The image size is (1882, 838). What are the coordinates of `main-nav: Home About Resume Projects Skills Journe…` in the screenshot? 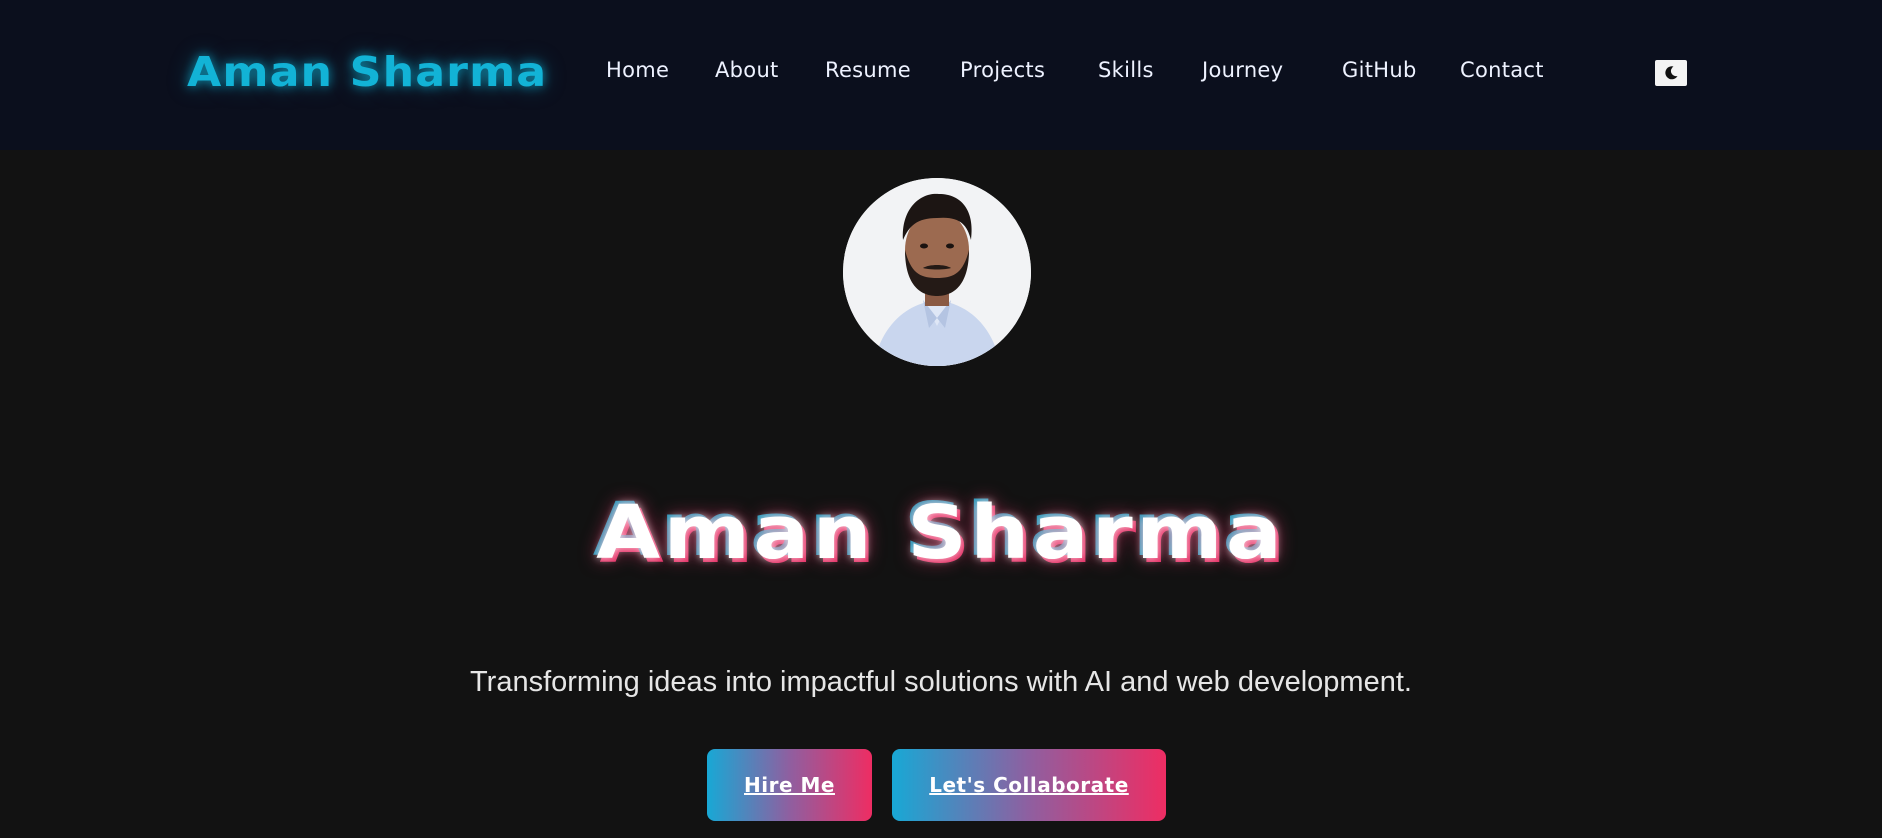 It's located at (941, 73).